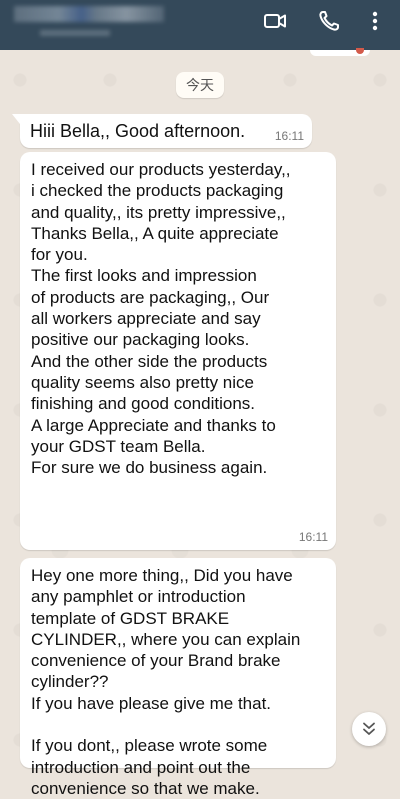 The height and width of the screenshot is (799, 400). Describe the element at coordinates (149, 746) in the screenshot. I see `message-line: If you dont,, please wrote some` at that location.